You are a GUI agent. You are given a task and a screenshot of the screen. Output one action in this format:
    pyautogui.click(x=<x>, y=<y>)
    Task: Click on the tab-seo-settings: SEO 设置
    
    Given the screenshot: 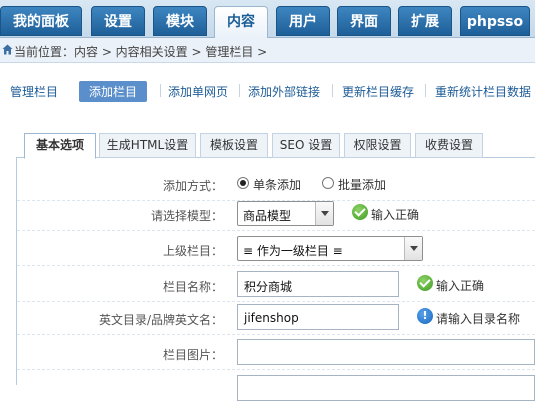 What is the action you would take?
    pyautogui.click(x=306, y=145)
    